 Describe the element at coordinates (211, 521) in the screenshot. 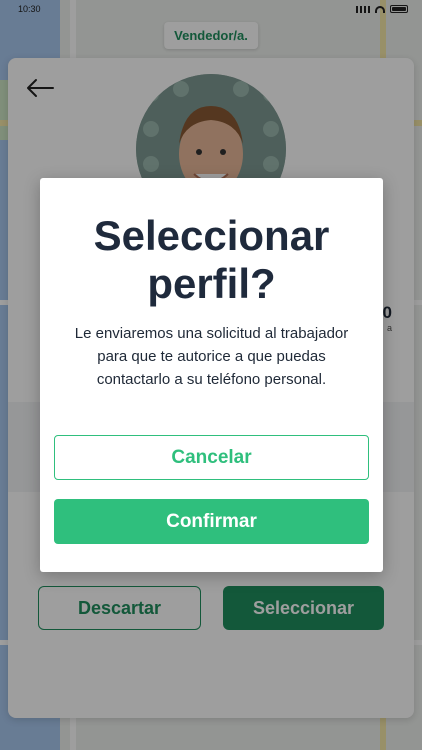

I see `confirm-button: Confirmar` at that location.